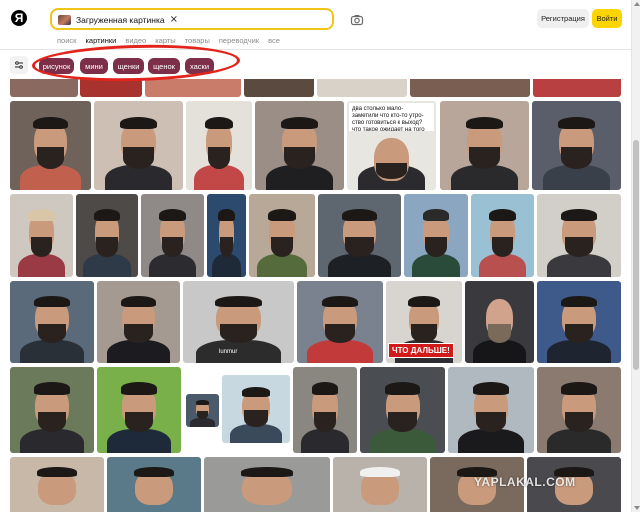 This screenshot has height=512, width=640. What do you see at coordinates (64, 20) in the screenshot?
I see `uploaded-image-thumbnail` at bounding box center [64, 20].